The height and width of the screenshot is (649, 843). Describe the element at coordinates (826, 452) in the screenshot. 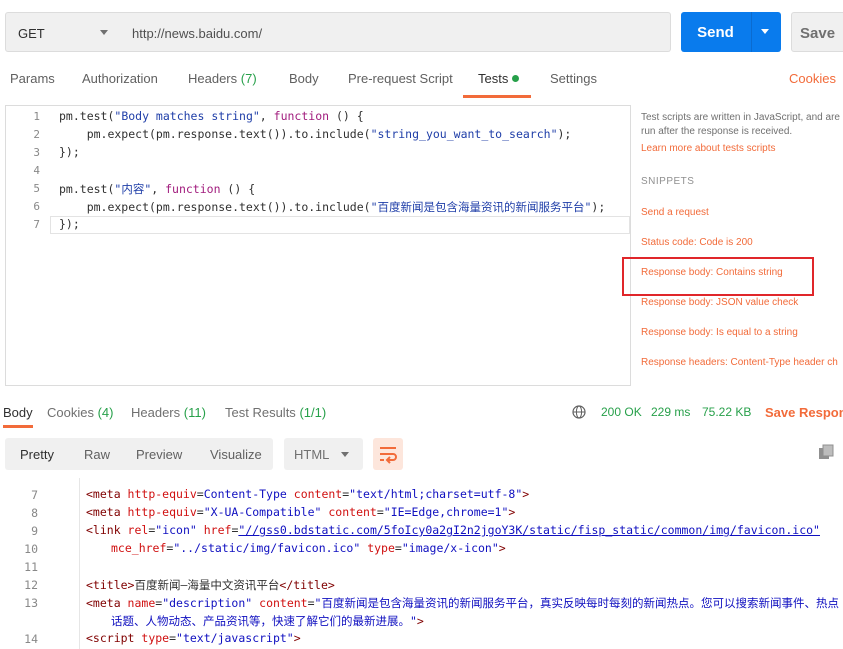

I see `copy-icon` at that location.